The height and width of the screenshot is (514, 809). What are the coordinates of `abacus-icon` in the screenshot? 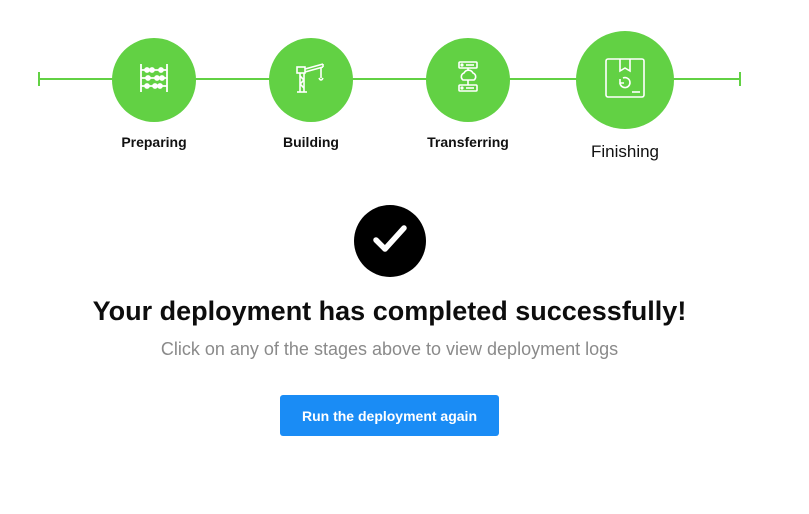 It's located at (154, 80).